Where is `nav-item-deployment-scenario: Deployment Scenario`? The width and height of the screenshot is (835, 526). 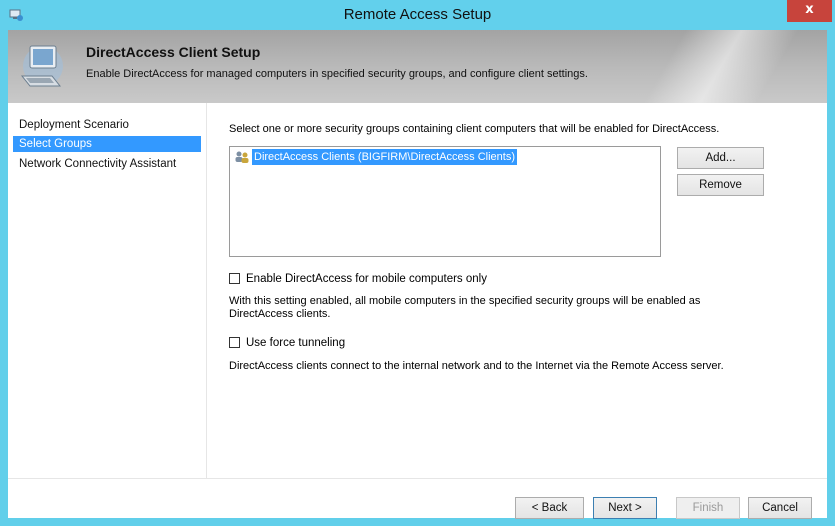 nav-item-deployment-scenario: Deployment Scenario is located at coordinates (107, 125).